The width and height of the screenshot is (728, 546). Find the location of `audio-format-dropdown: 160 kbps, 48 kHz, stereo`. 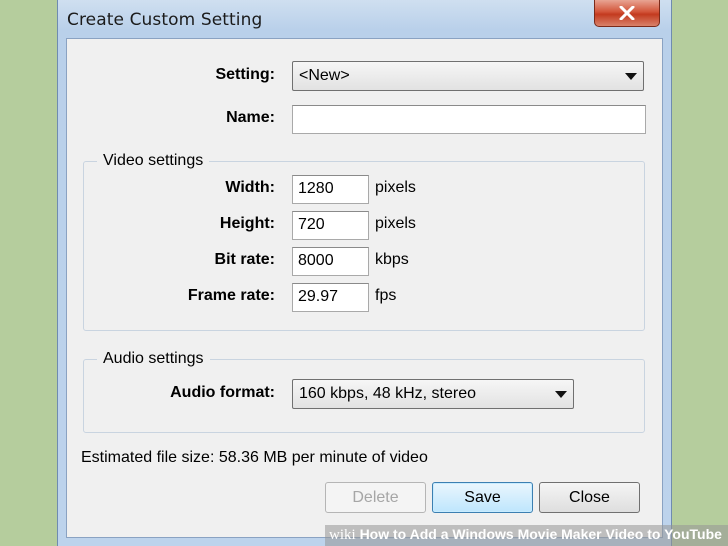

audio-format-dropdown: 160 kbps, 48 kHz, stereo is located at coordinates (433, 394).